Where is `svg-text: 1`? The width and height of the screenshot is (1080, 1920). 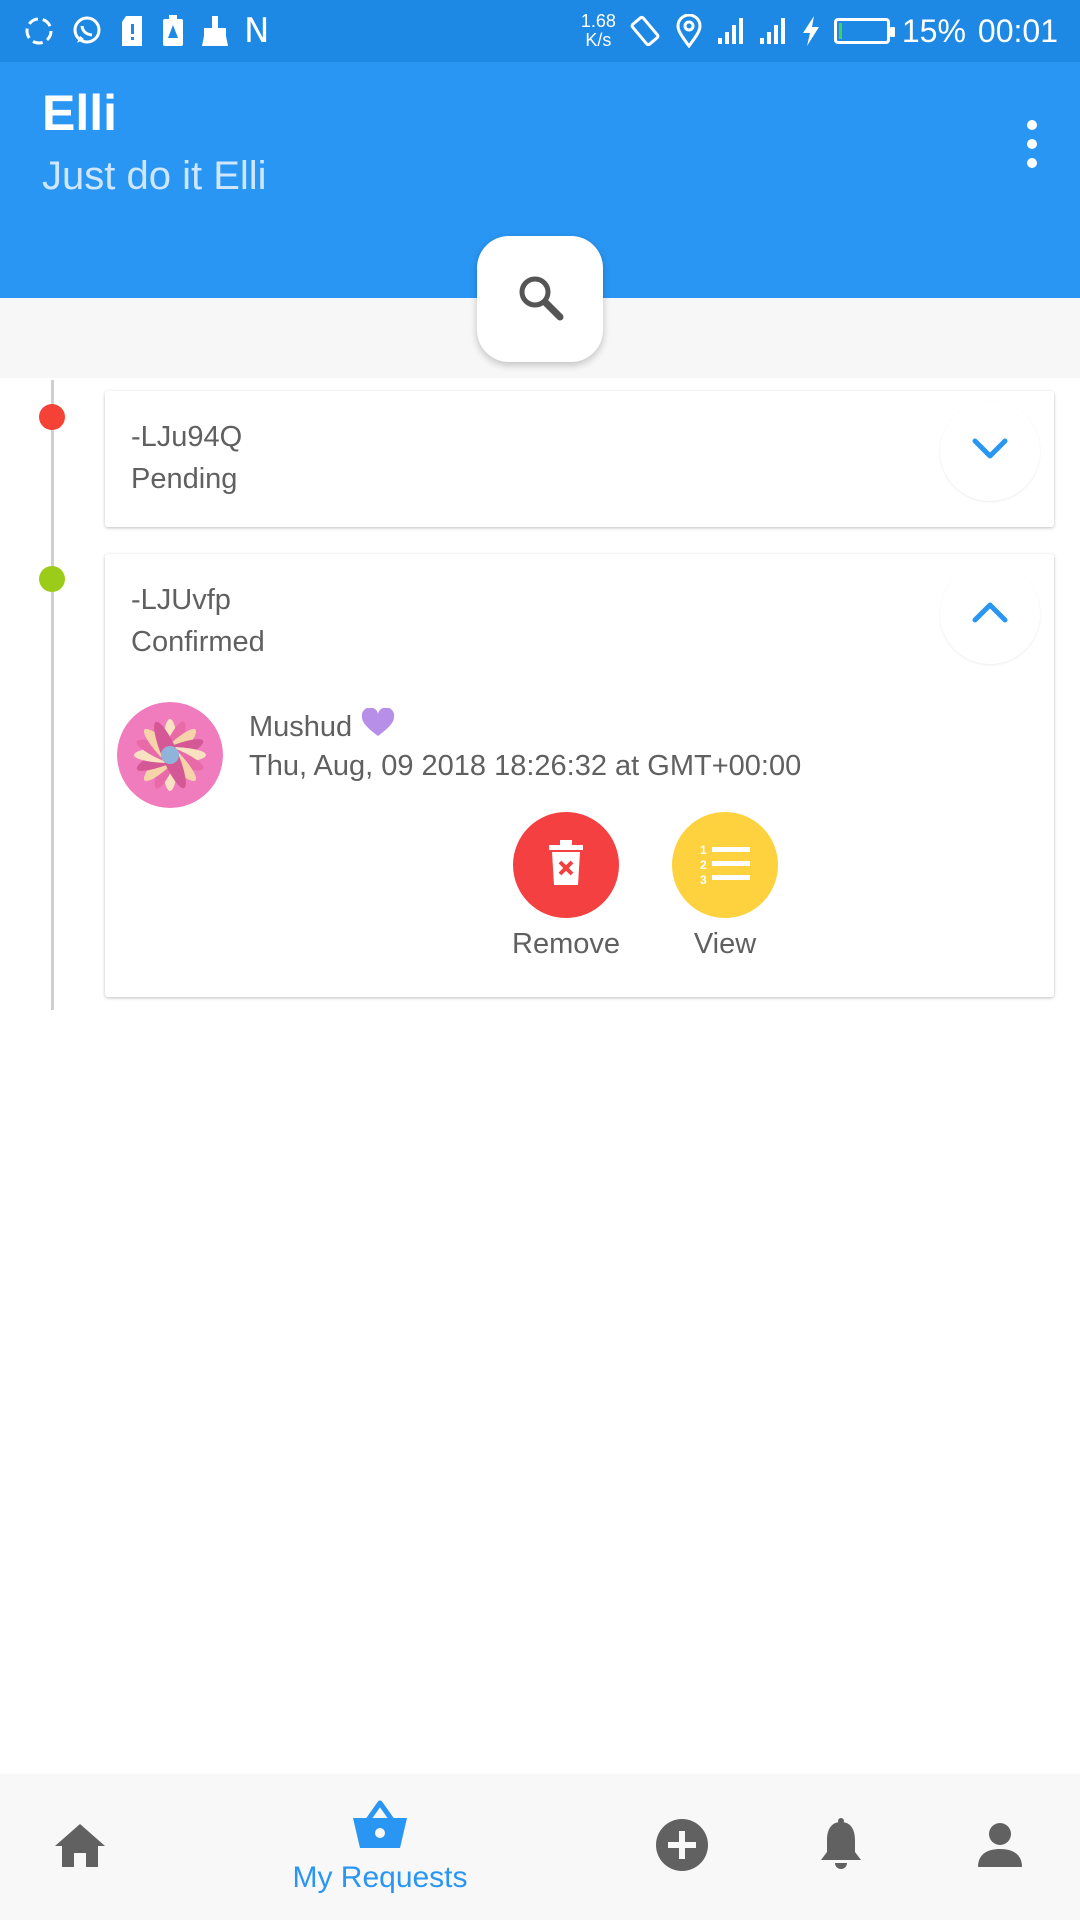
svg-text: 1 is located at coordinates (703, 850).